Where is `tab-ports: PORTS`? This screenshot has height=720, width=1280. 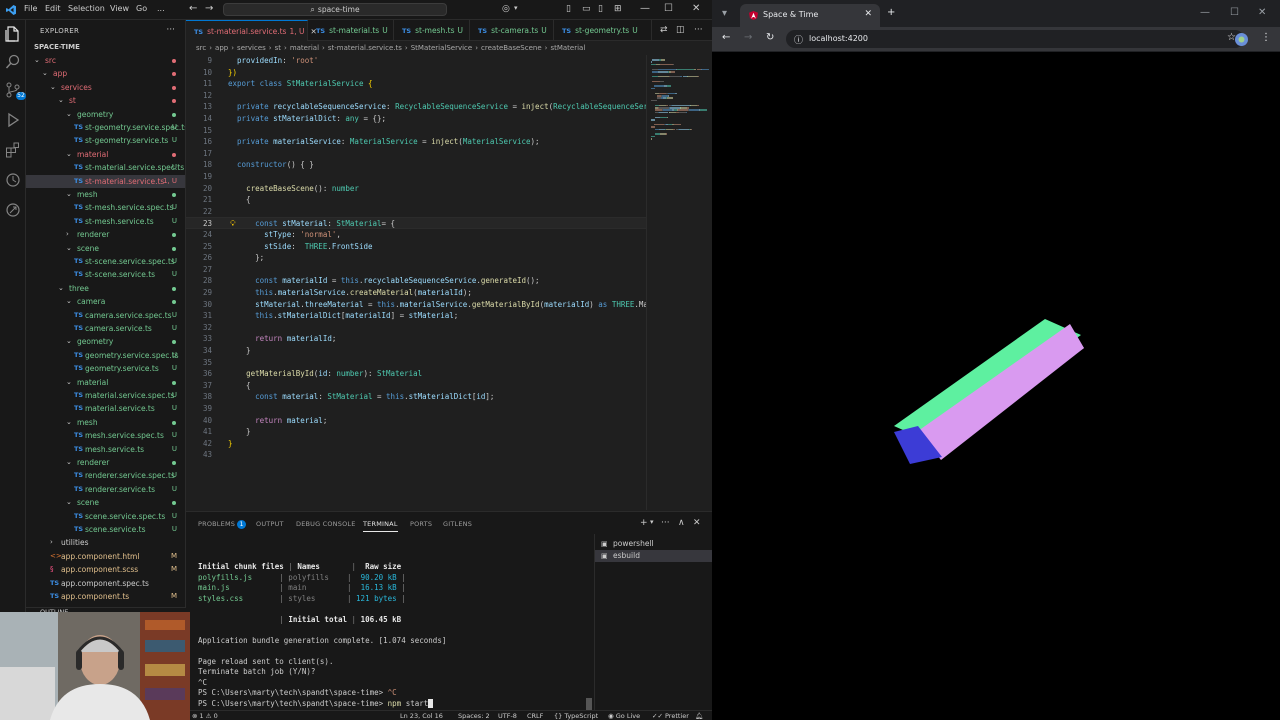
tab-ports: PORTS is located at coordinates (421, 524).